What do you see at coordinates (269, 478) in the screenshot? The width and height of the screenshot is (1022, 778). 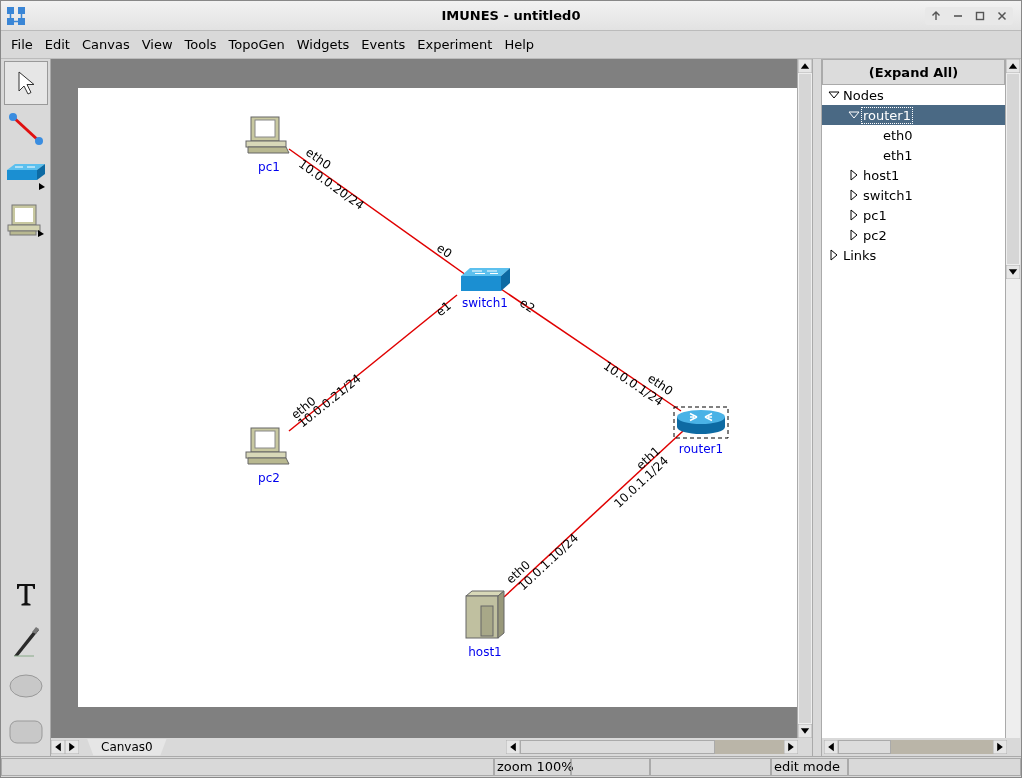 I see `node-label: pc2` at bounding box center [269, 478].